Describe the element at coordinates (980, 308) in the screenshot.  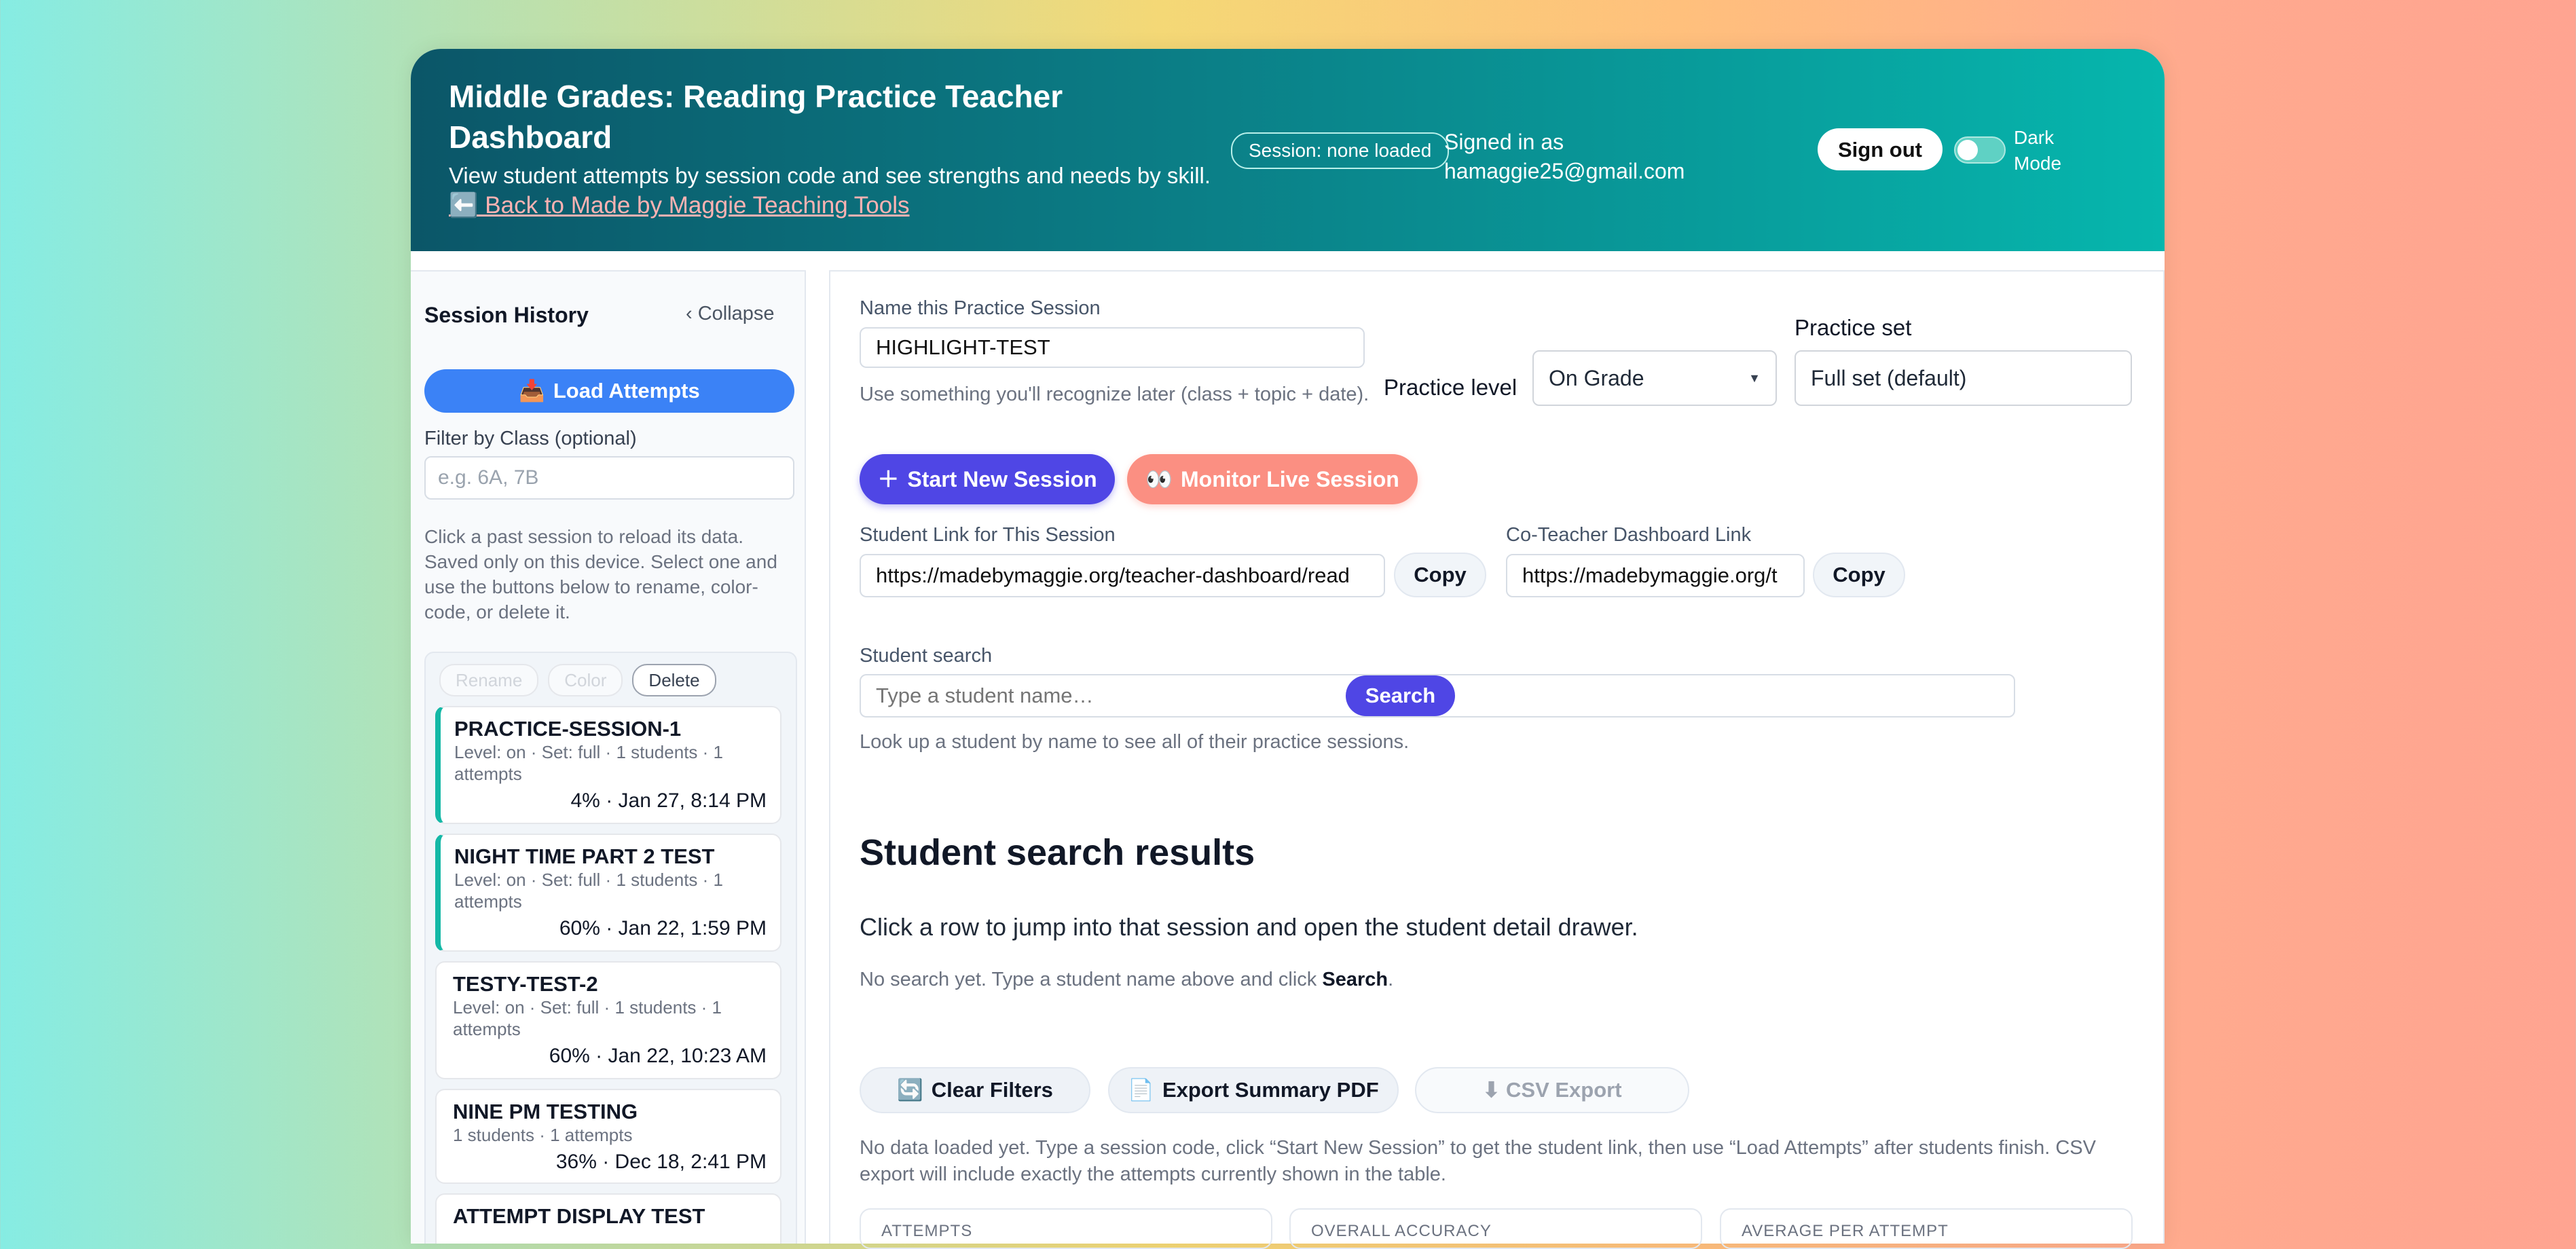
I see `session-name-label: Name this Practice Session` at that location.